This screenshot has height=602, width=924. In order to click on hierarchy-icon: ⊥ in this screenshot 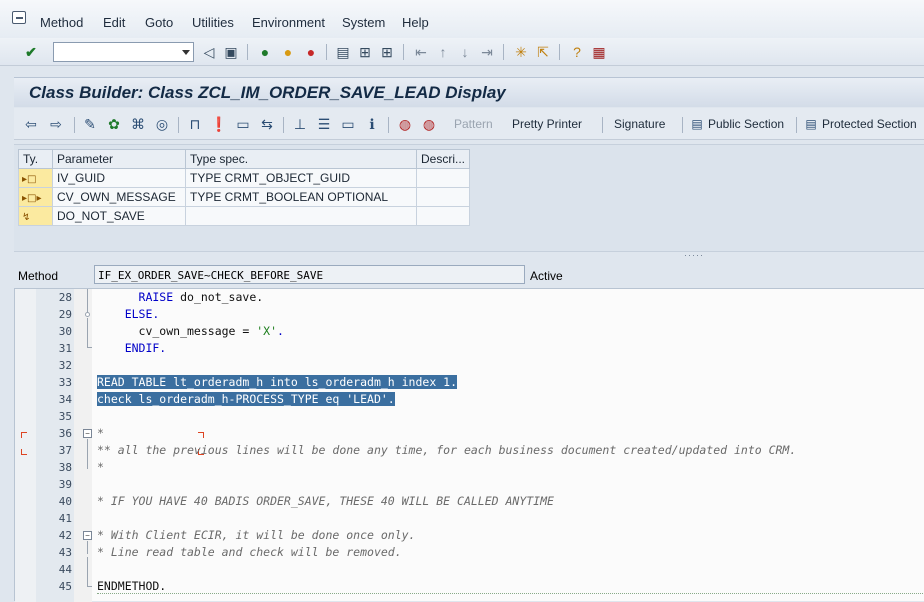, I will do `click(300, 124)`.